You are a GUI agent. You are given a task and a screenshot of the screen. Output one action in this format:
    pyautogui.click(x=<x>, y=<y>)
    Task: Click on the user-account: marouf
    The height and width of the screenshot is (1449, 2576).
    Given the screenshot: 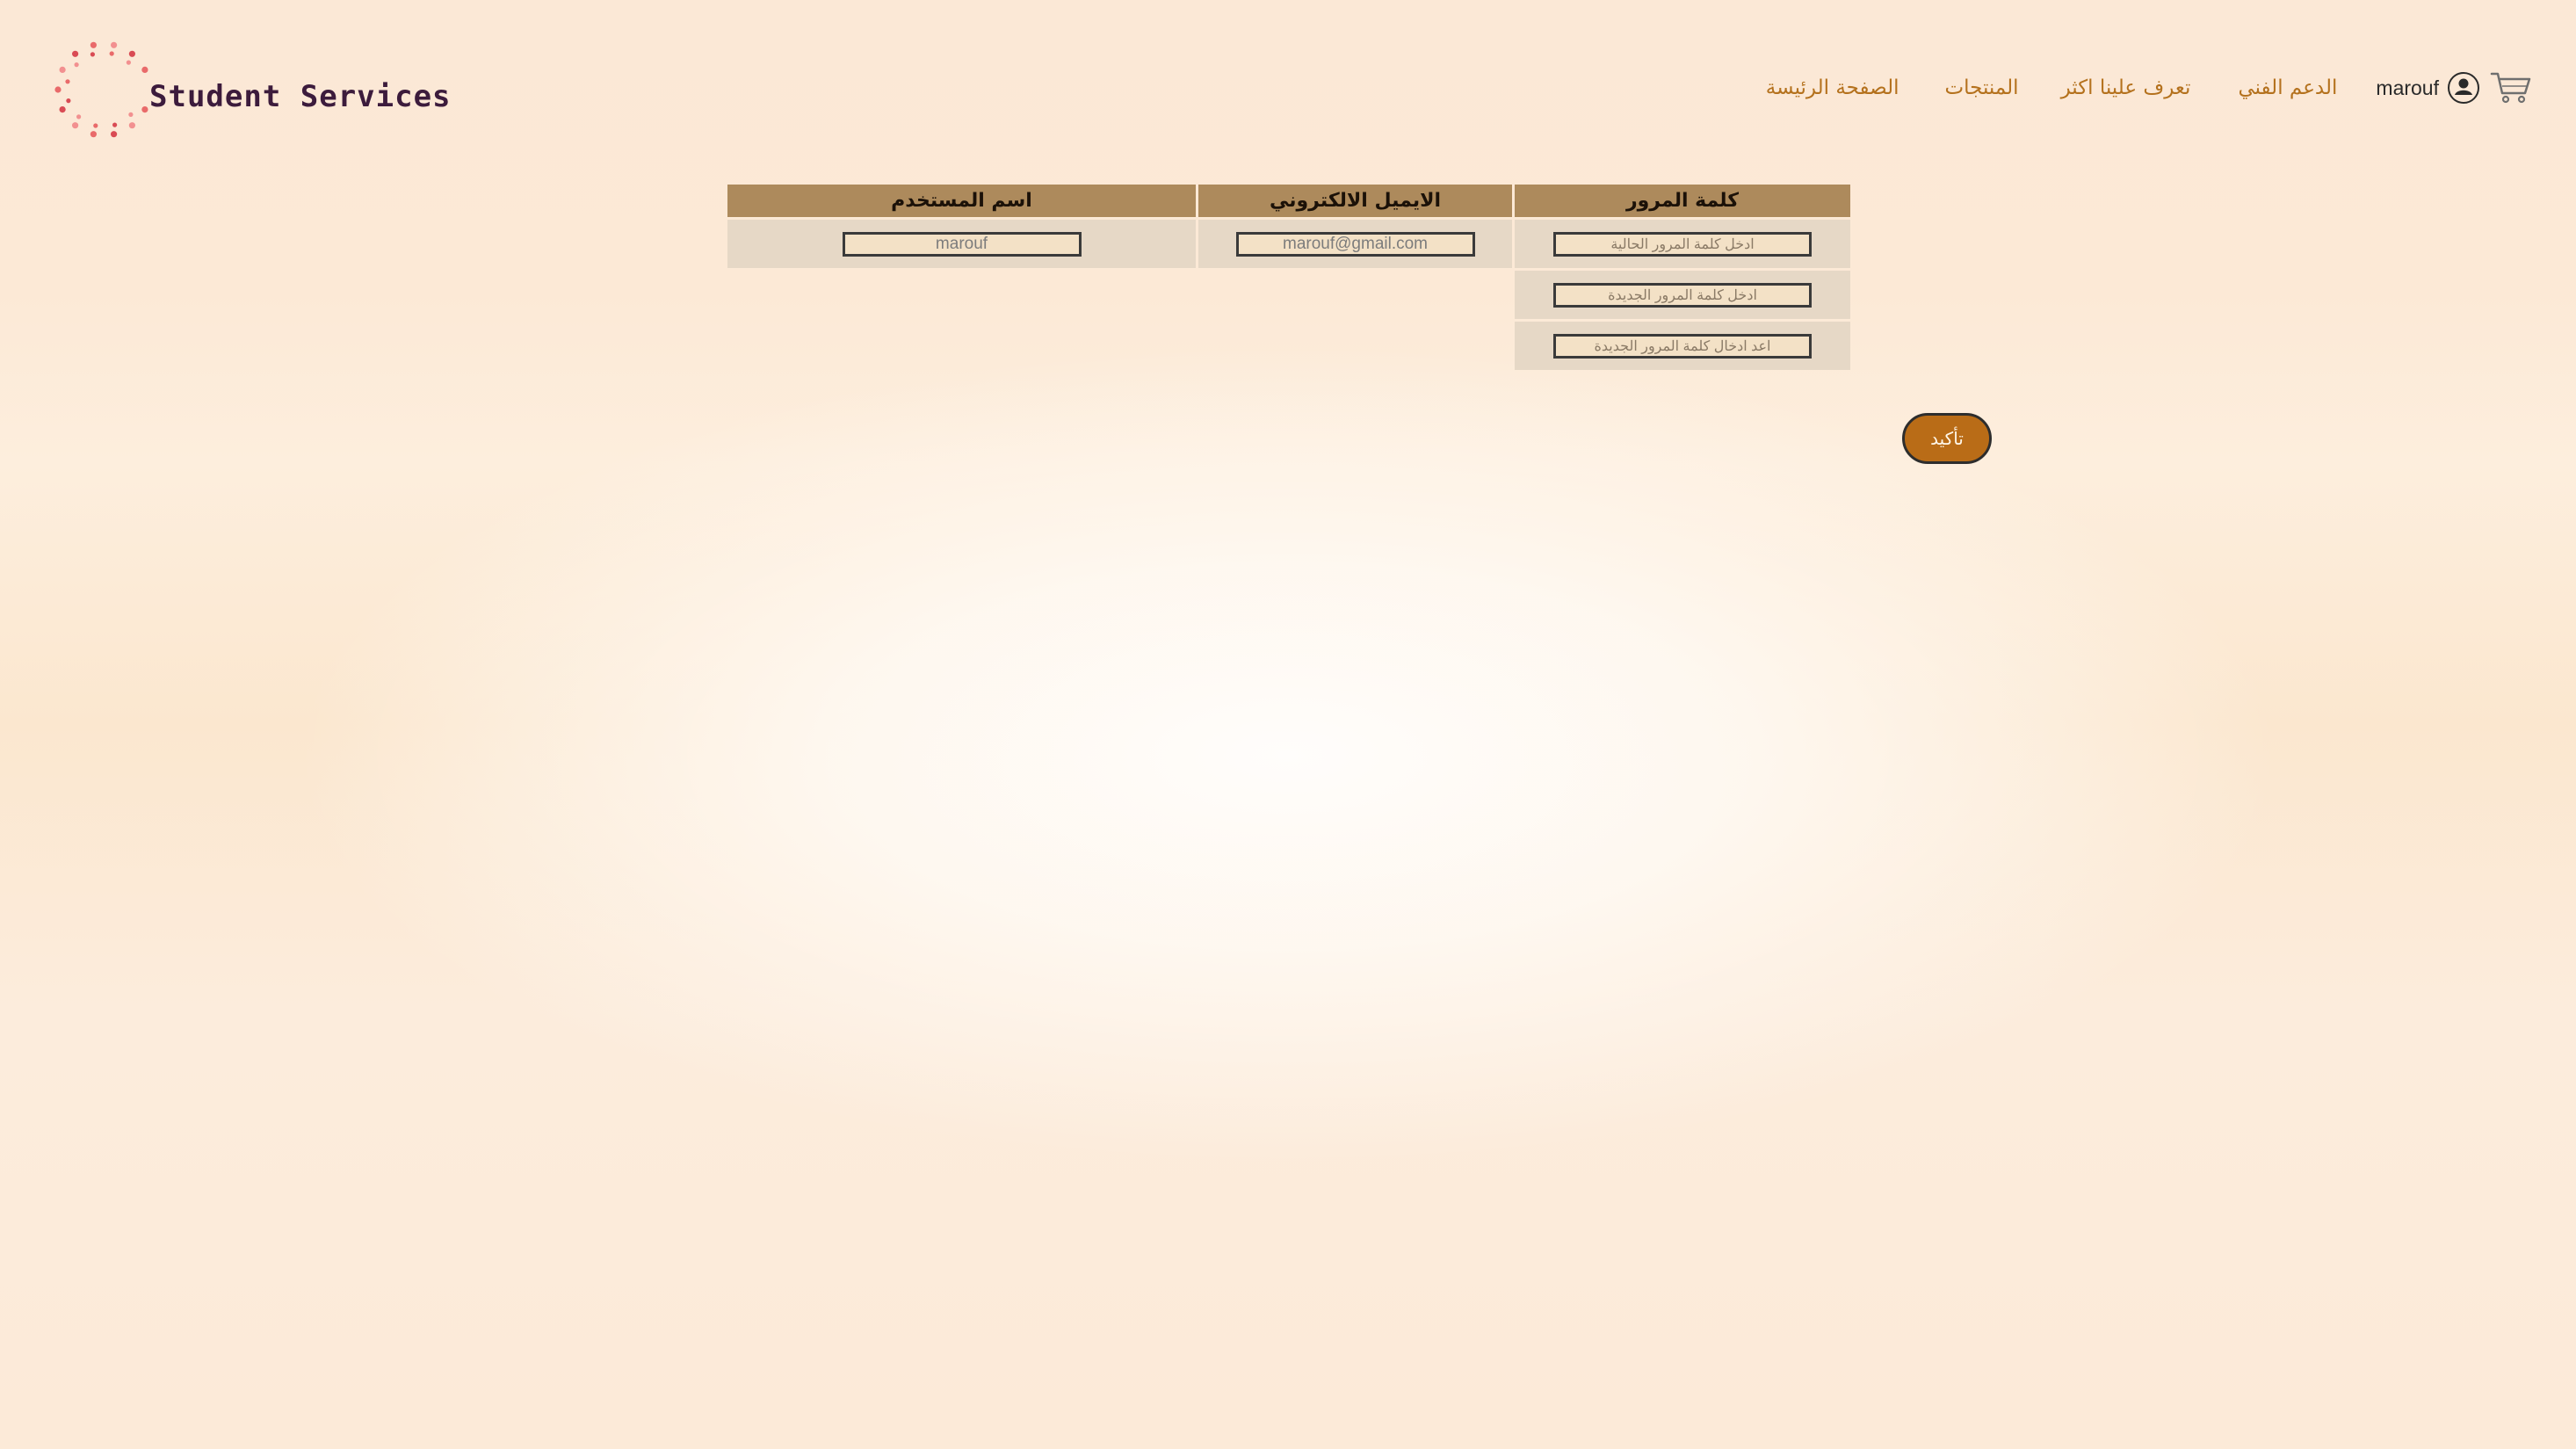 What is the action you would take?
    pyautogui.click(x=2428, y=87)
    